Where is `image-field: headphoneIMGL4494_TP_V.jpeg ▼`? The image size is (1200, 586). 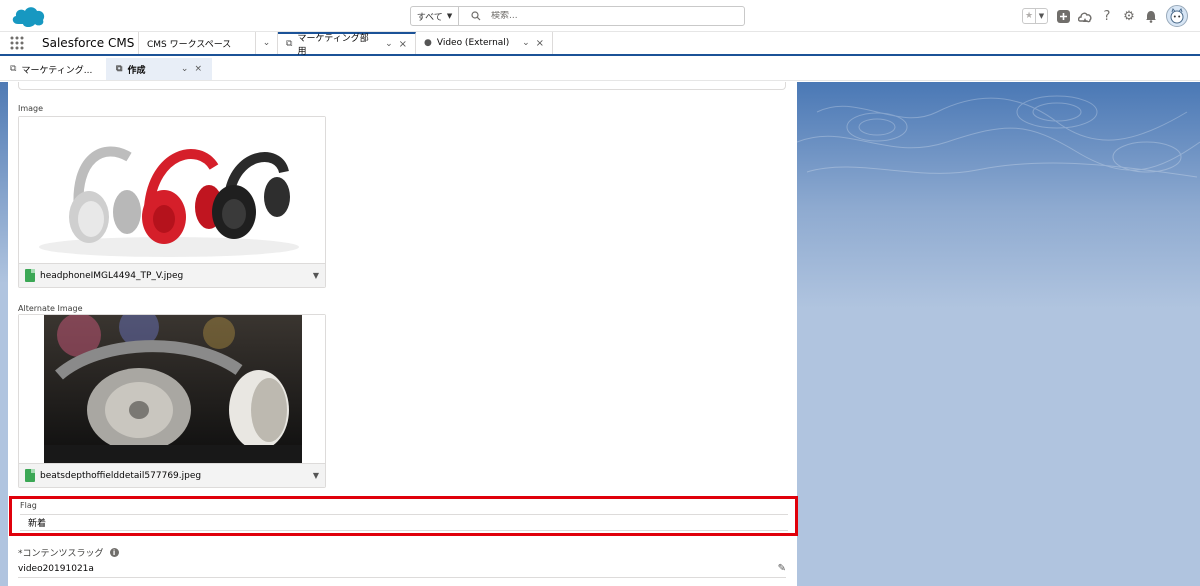 image-field: headphoneIMGL4494_TP_V.jpeg ▼ is located at coordinates (172, 202).